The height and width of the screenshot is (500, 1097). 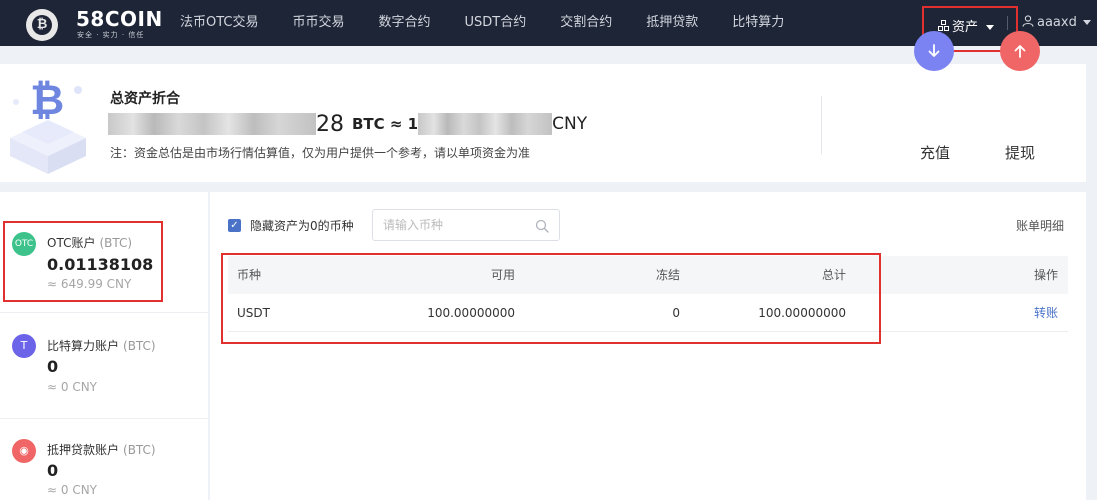 What do you see at coordinates (330, 124) in the screenshot?
I see `btc-amount-tail: 28` at bounding box center [330, 124].